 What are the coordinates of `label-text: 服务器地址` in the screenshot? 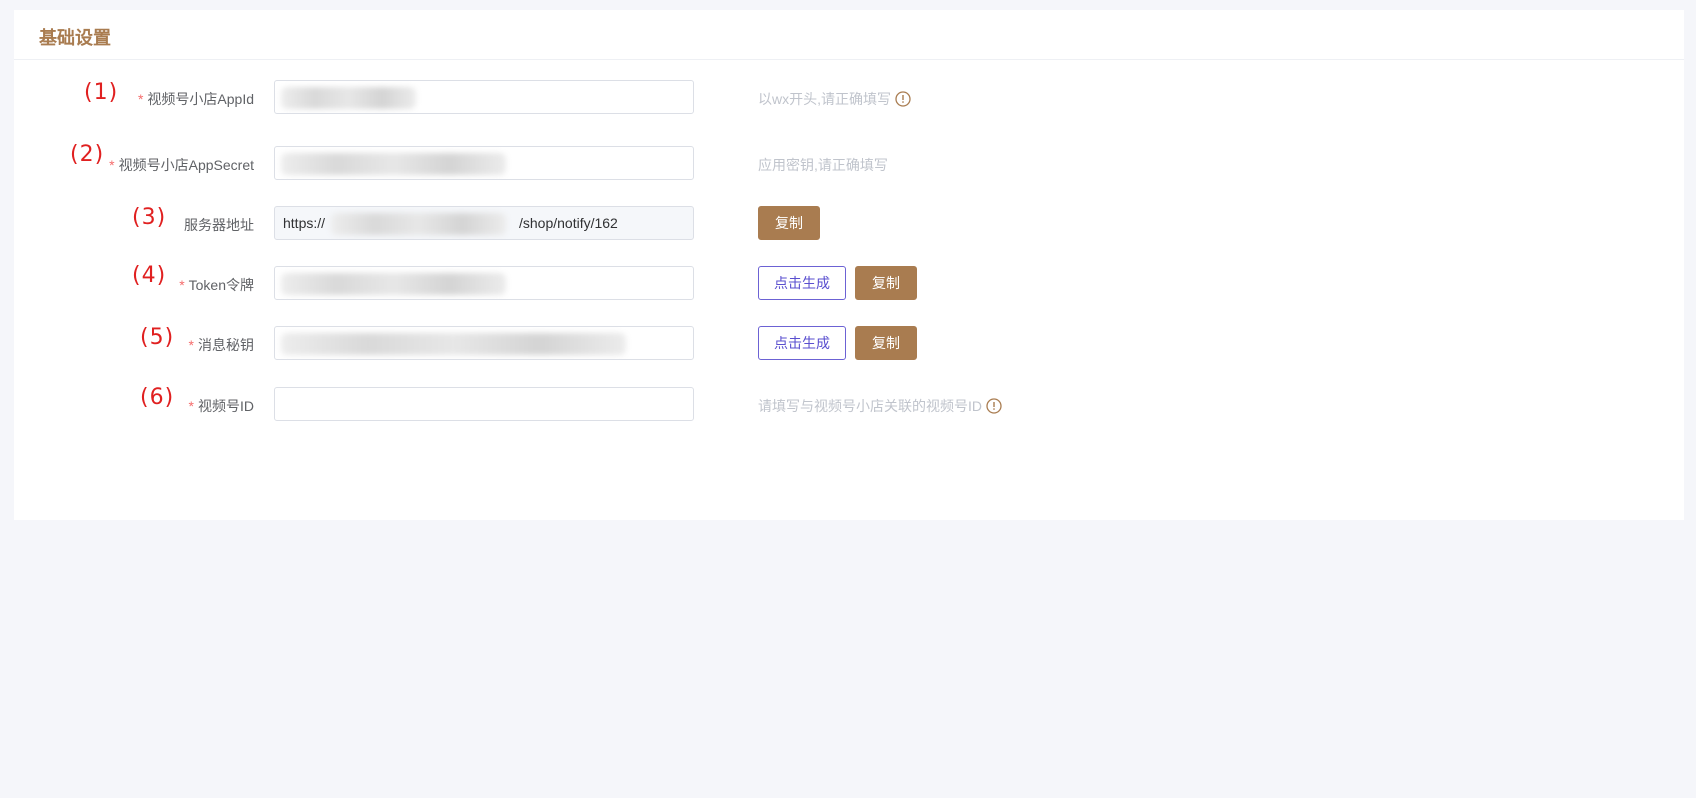 It's located at (219, 225).